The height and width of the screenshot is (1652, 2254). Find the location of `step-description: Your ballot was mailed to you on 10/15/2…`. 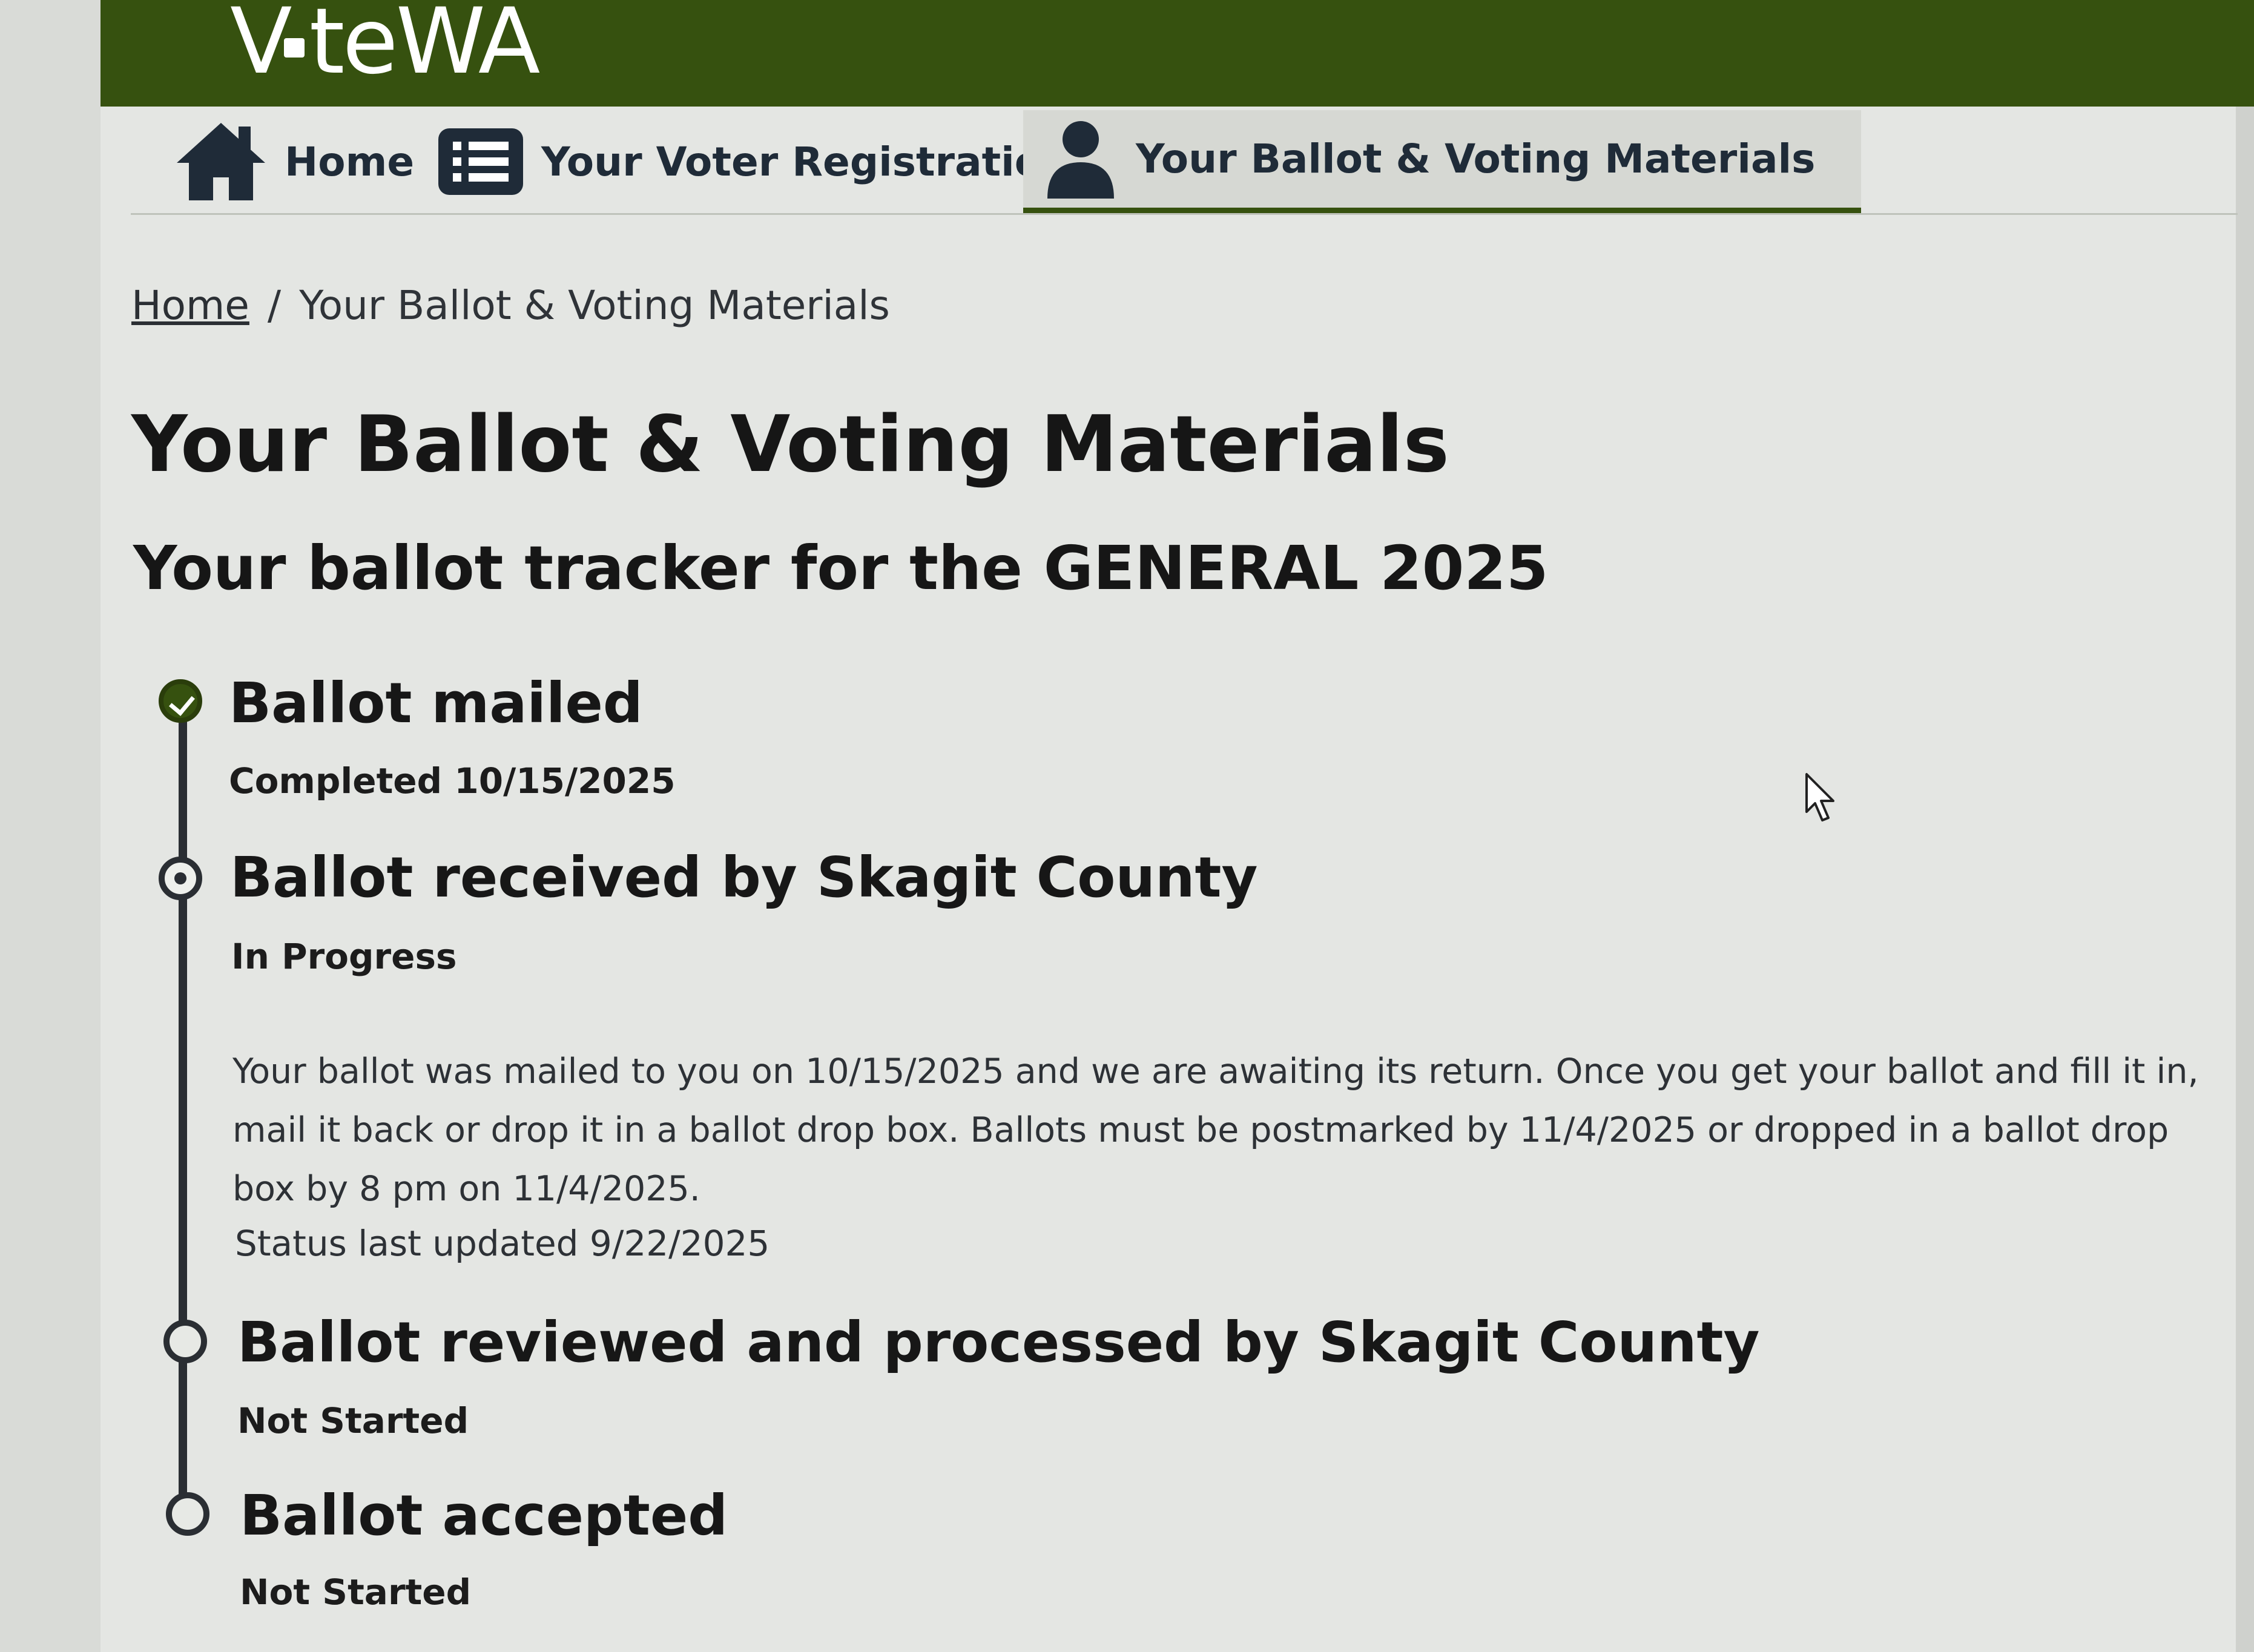

step-description: Your ballot was mailed to you on 10/15/2… is located at coordinates (1215, 1130).